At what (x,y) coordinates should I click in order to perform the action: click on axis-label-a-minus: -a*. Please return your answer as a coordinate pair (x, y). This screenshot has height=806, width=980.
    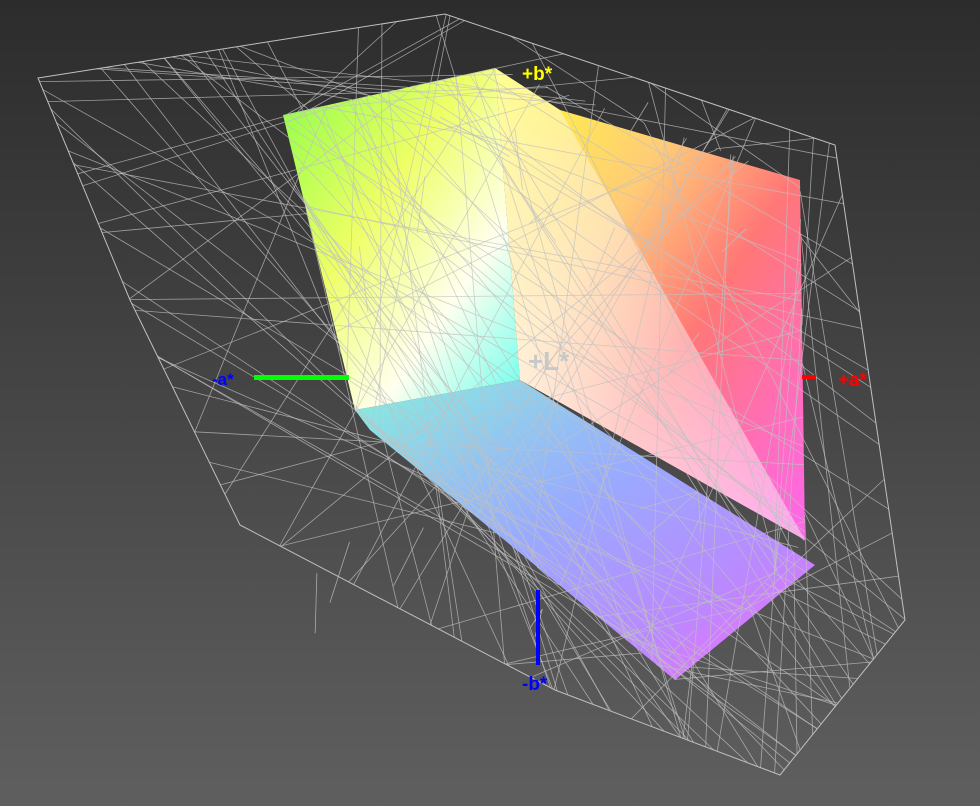
    Looking at the image, I should click on (223, 379).